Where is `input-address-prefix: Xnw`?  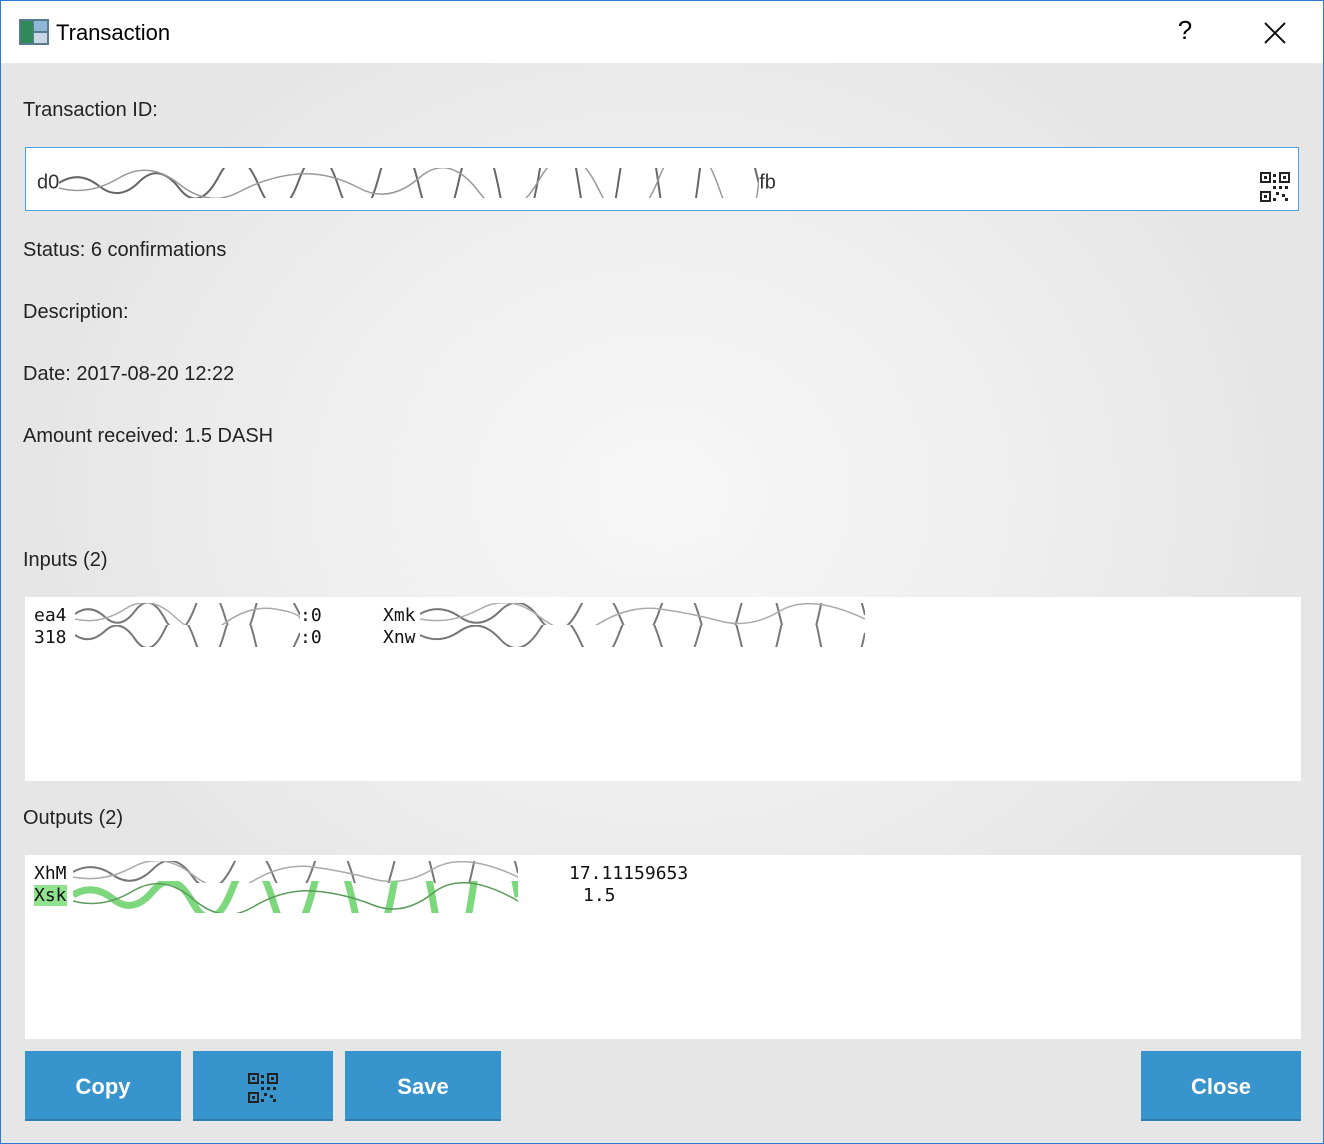 input-address-prefix: Xnw is located at coordinates (399, 637).